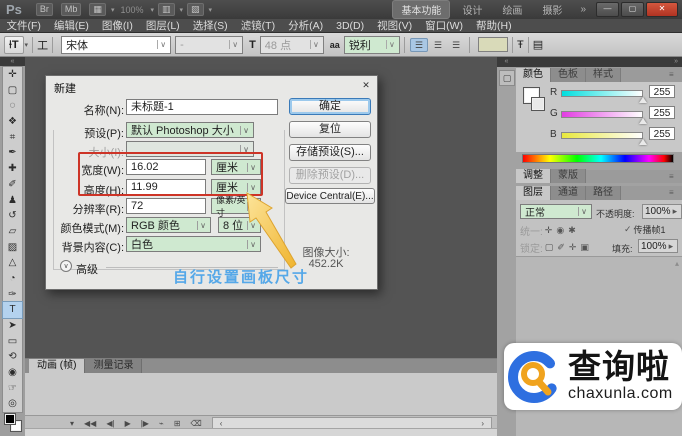  I want to click on blue-slider-thumb, so click(643, 142).